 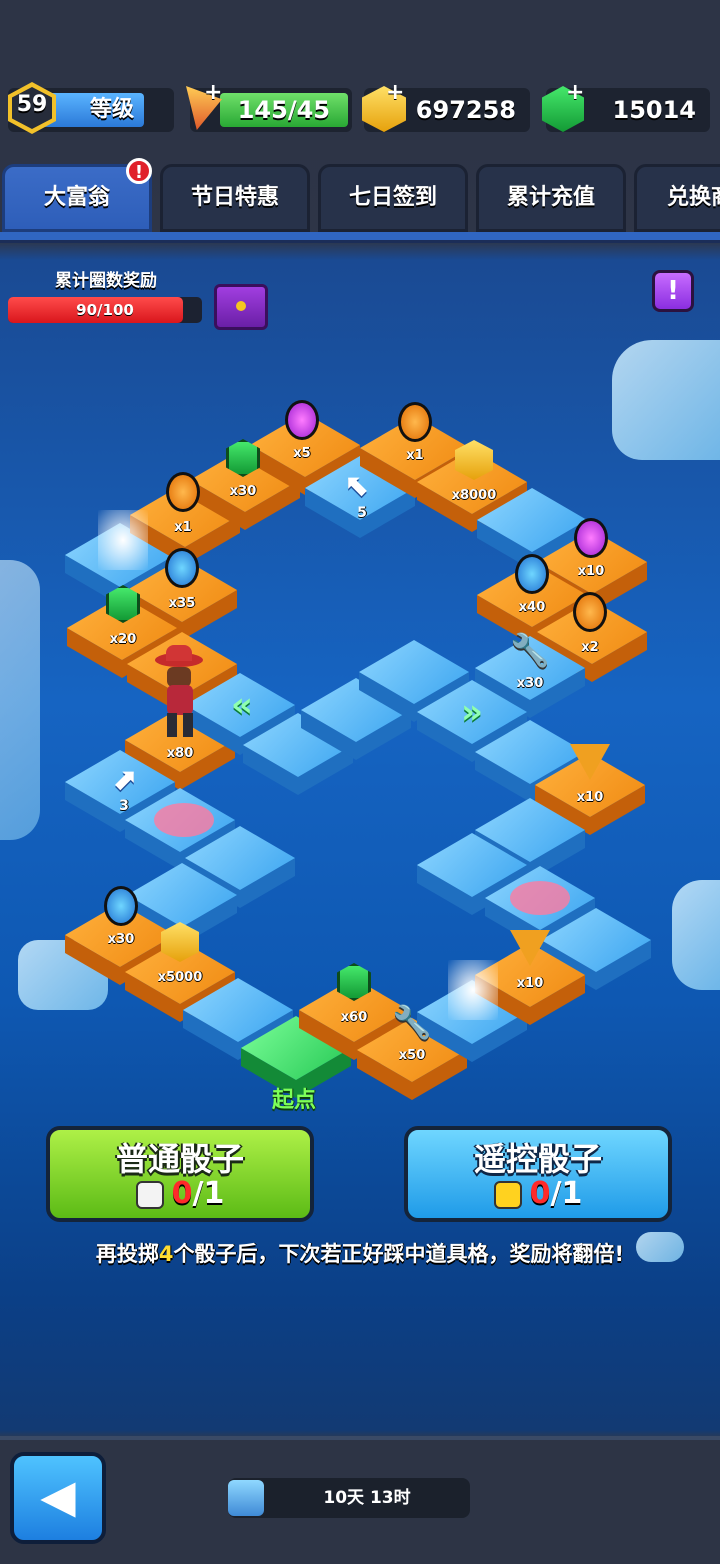 What do you see at coordinates (302, 453) in the screenshot?
I see `item-quantity: x5` at bounding box center [302, 453].